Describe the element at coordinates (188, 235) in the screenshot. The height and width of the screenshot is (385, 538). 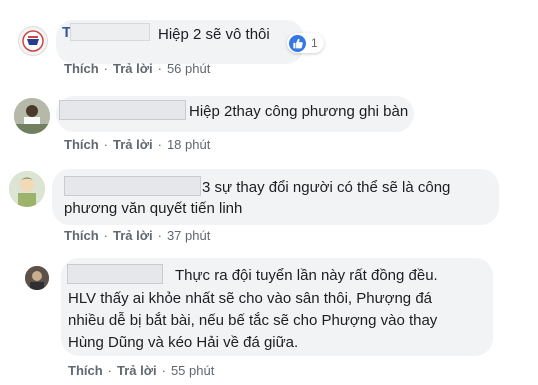
I see `timestamp: 37 phút` at that location.